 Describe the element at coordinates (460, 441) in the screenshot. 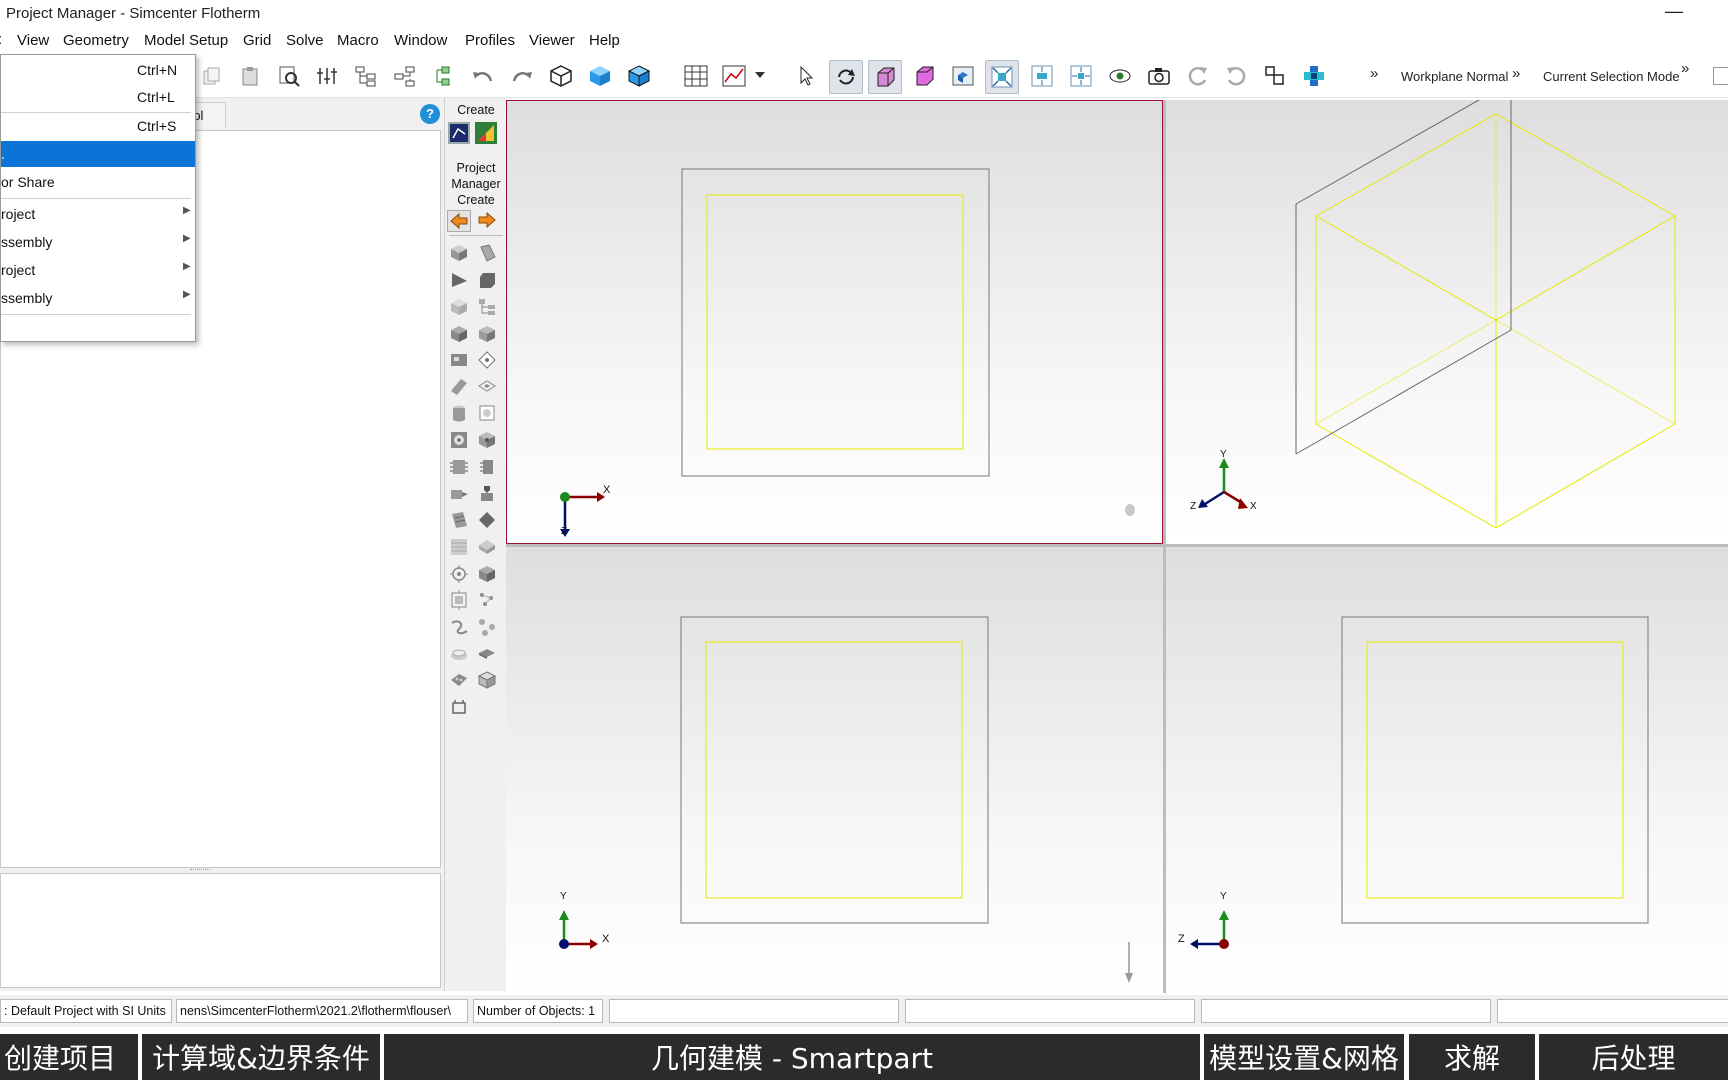

I see `fan-icon` at that location.